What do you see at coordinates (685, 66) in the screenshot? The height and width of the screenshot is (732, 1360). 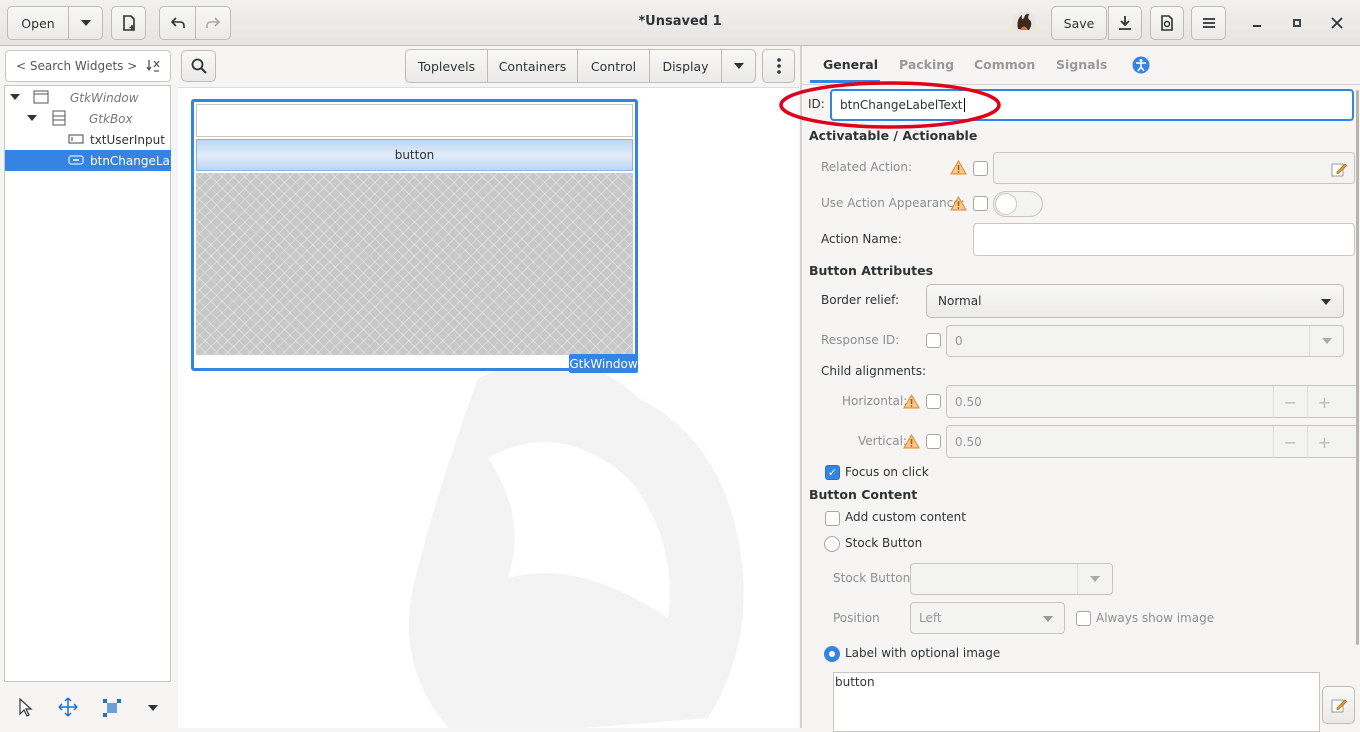 I see `tab-display: Display` at bounding box center [685, 66].